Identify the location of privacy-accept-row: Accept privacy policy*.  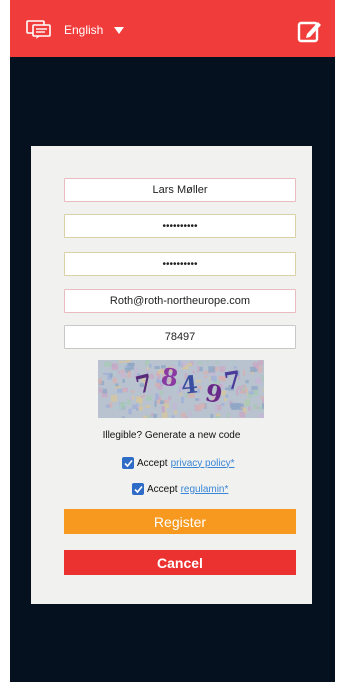
(178, 463).